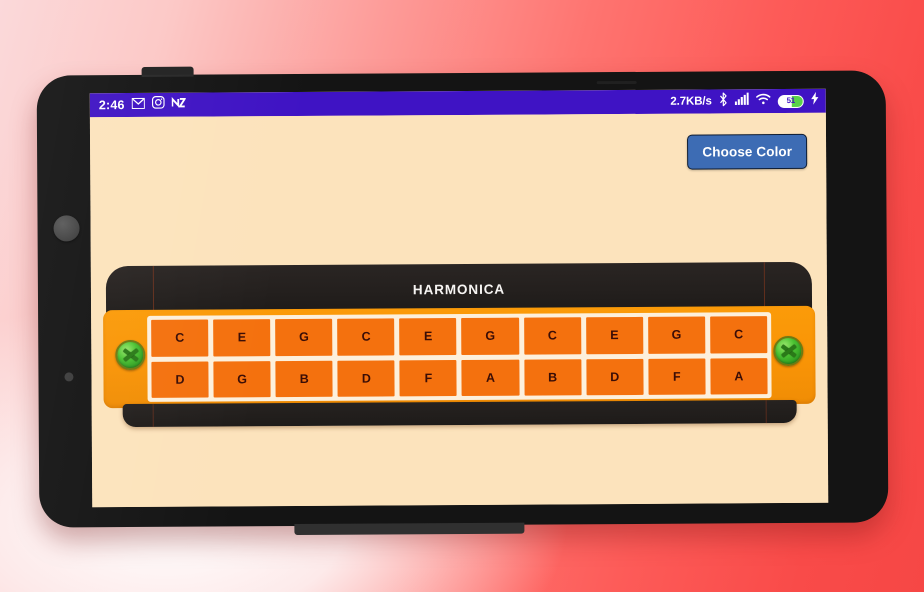  I want to click on status-bar-left: 2:46, so click(142, 105).